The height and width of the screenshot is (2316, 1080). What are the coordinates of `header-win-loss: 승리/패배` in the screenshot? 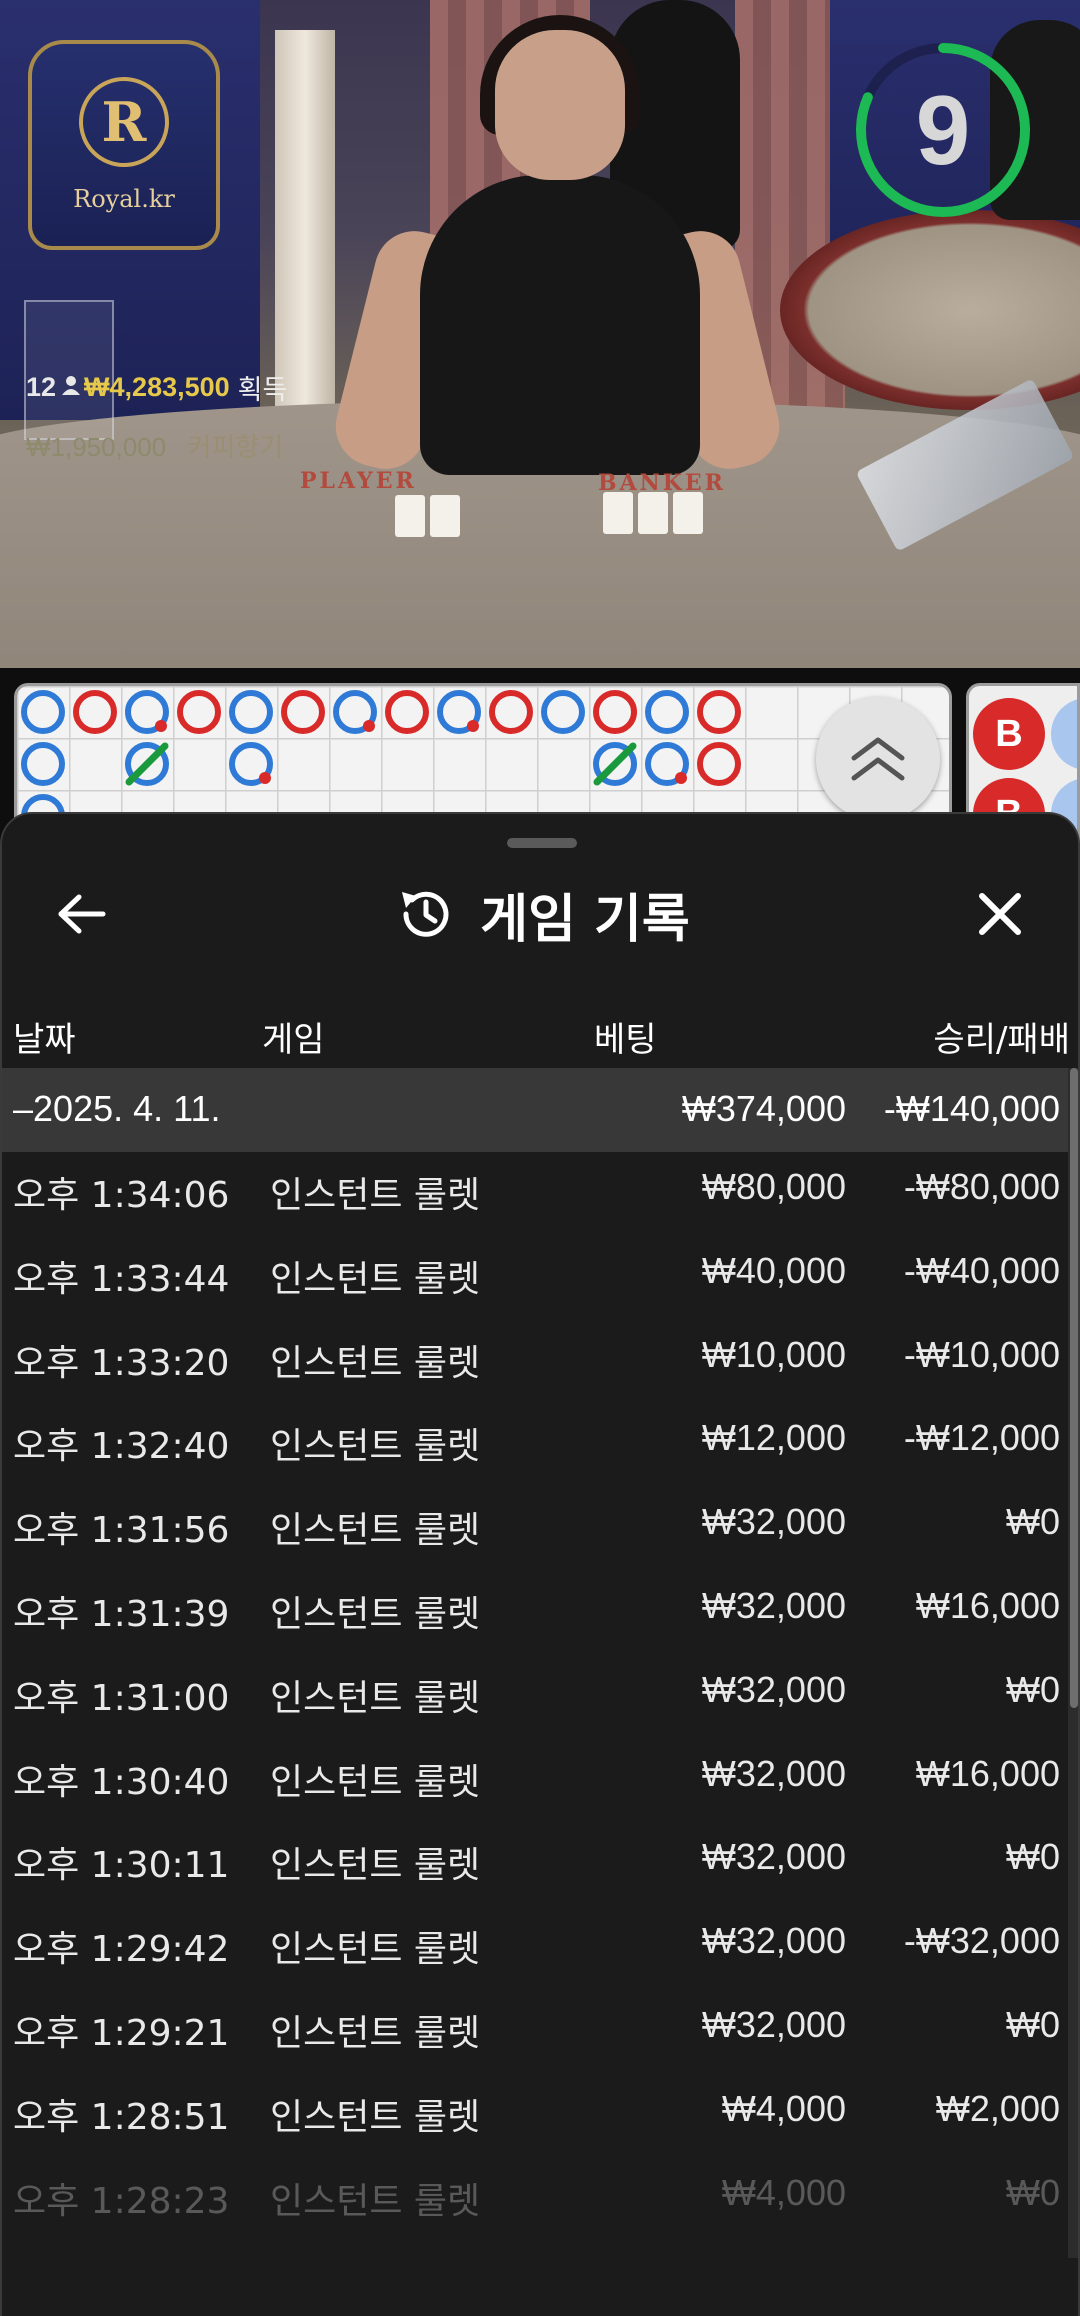 It's located at (1001, 1036).